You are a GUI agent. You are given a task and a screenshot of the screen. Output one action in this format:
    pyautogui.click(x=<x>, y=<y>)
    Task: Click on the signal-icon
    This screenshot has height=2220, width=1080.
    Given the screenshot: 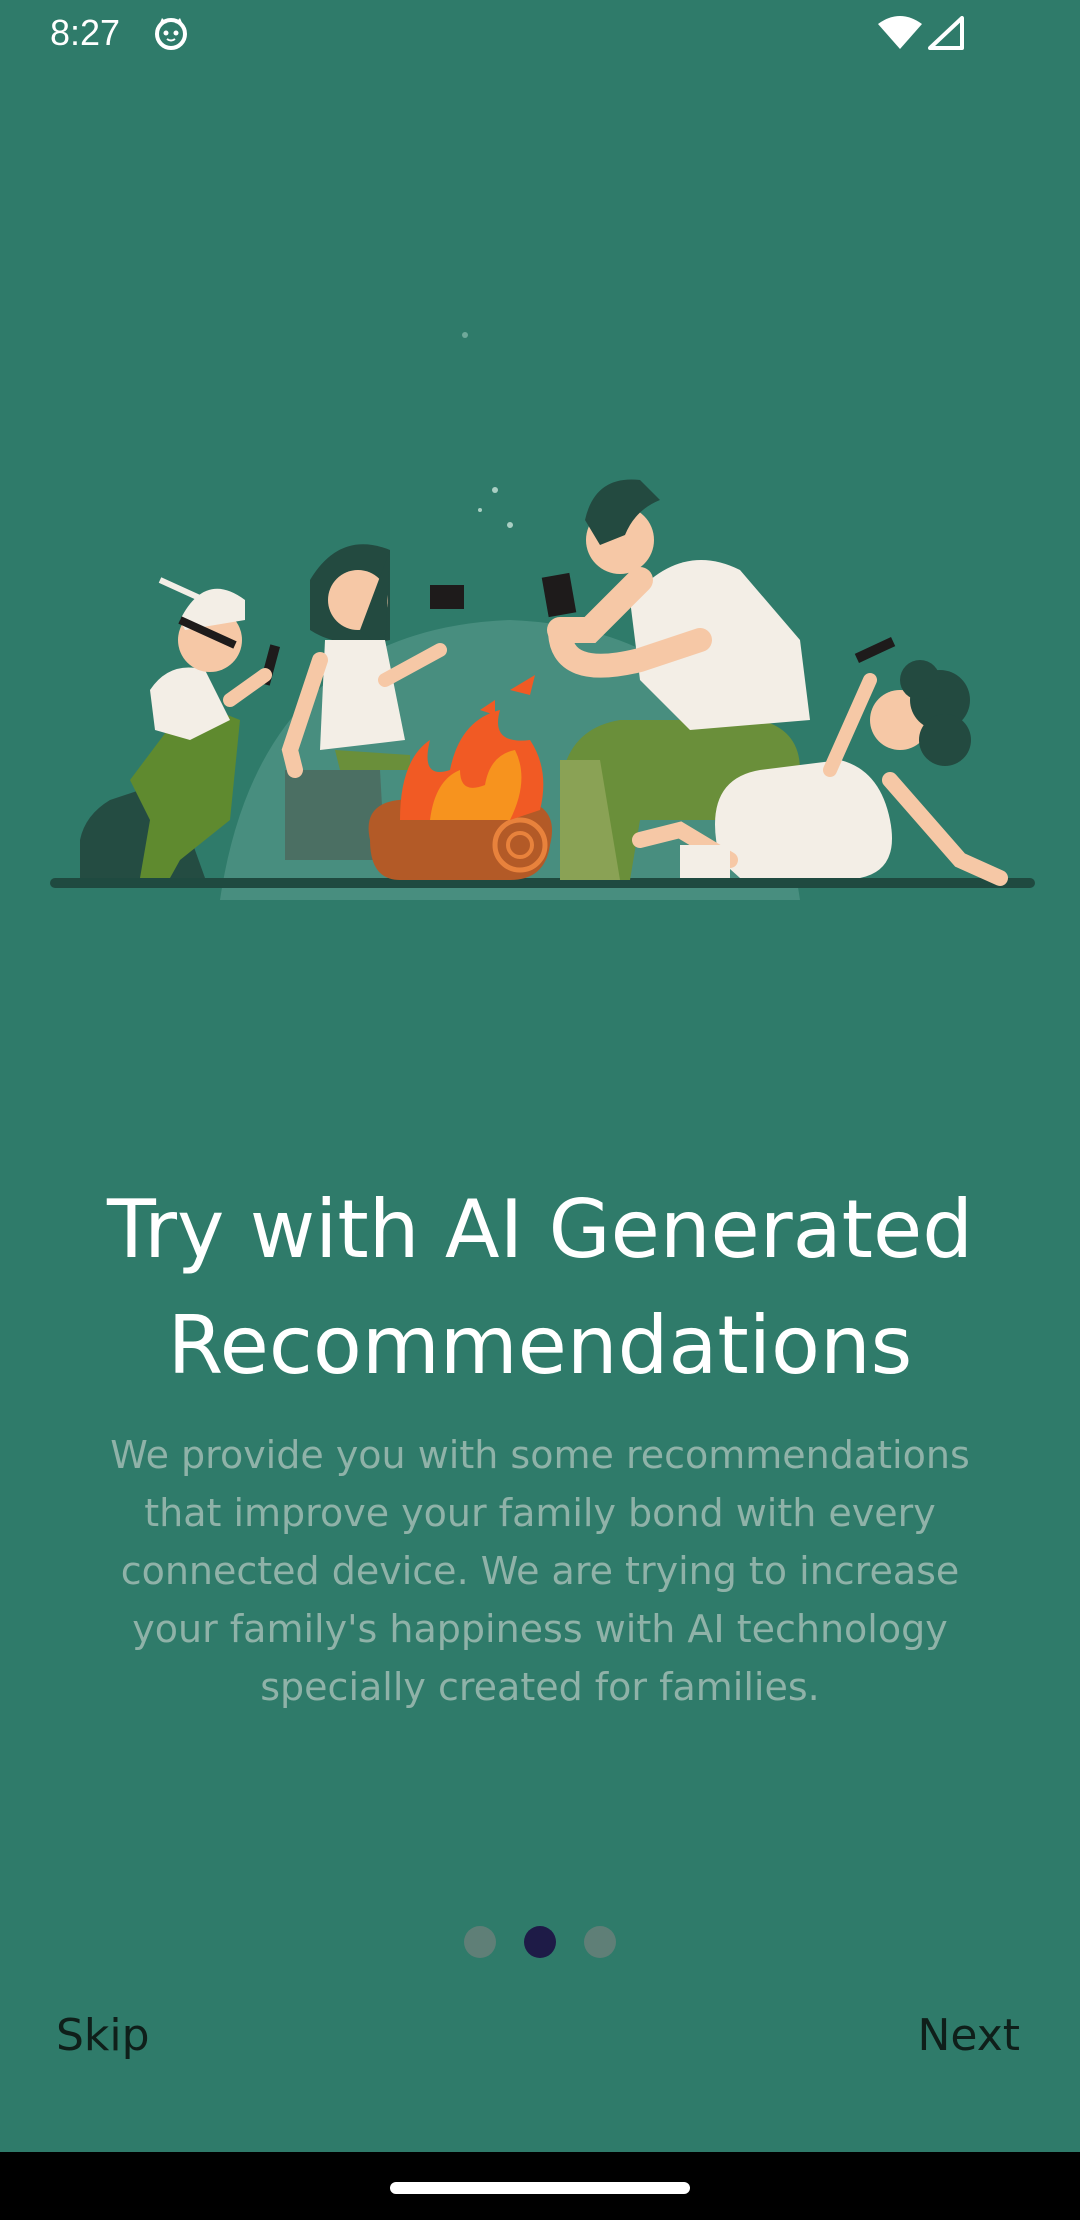 What is the action you would take?
    pyautogui.click(x=946, y=33)
    